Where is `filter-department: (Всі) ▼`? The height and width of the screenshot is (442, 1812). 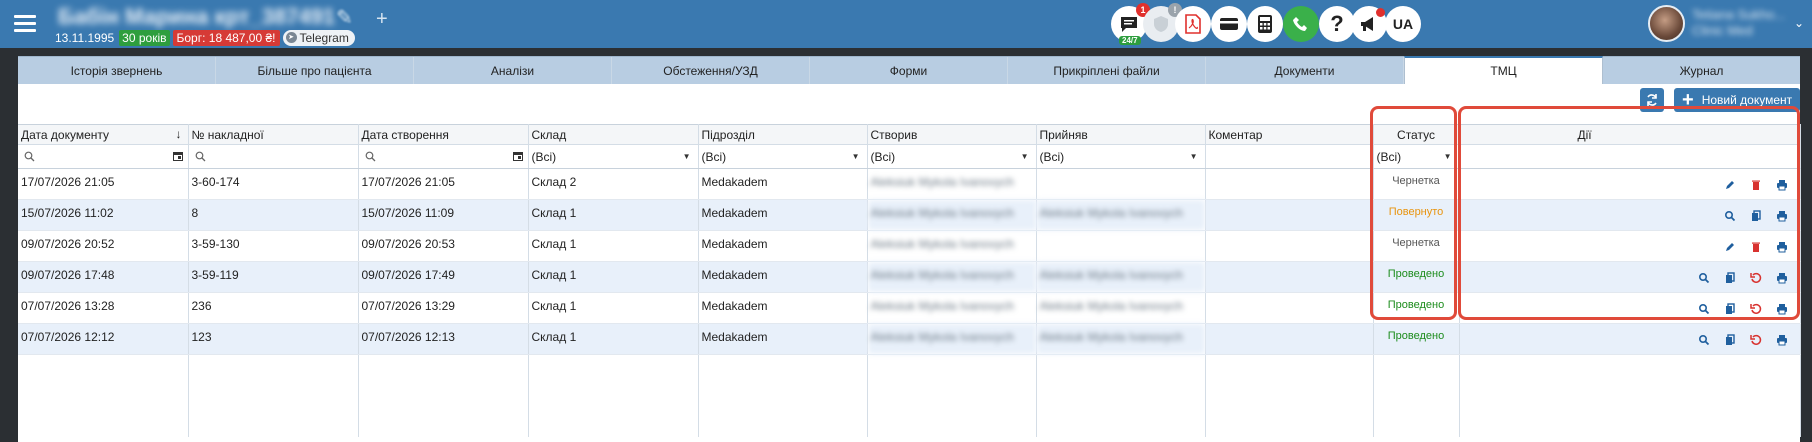 filter-department: (Всі) ▼ is located at coordinates (783, 156).